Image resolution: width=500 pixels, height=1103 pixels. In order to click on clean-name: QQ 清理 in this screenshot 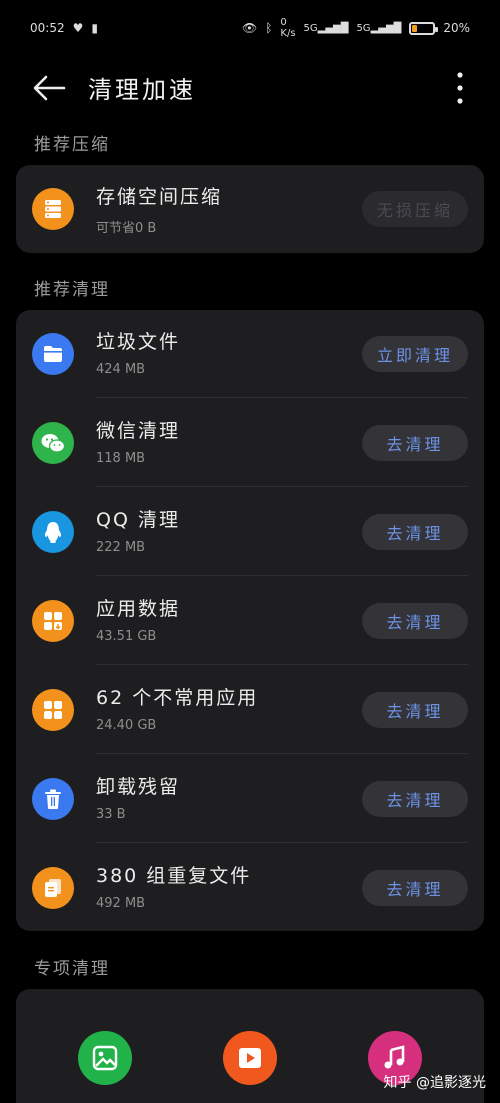, I will do `click(138, 520)`.